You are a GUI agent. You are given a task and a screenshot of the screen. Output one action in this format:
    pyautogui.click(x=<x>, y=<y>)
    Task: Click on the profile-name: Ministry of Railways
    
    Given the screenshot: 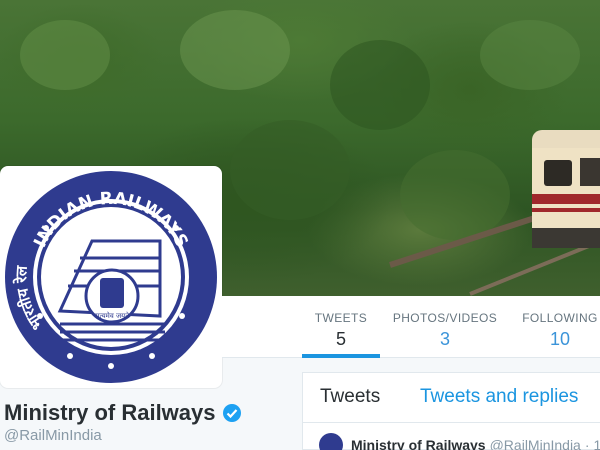 What is the action you would take?
    pyautogui.click(x=110, y=413)
    